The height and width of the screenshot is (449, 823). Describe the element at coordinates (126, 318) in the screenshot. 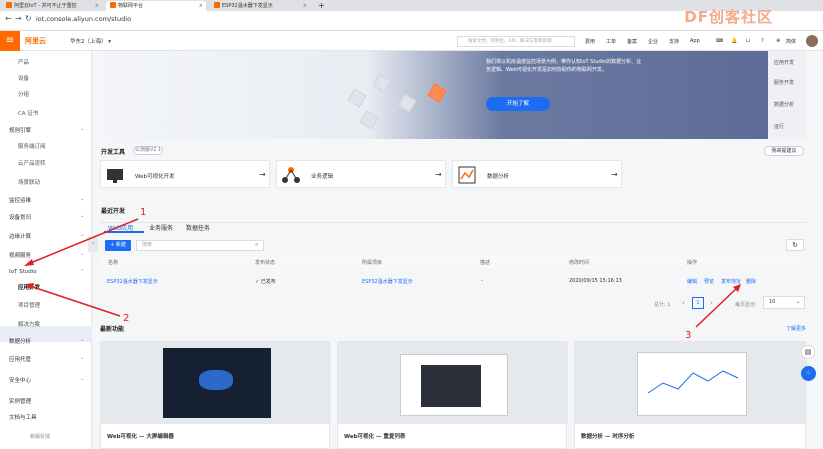

I see `annotation-label-2: 2` at that location.